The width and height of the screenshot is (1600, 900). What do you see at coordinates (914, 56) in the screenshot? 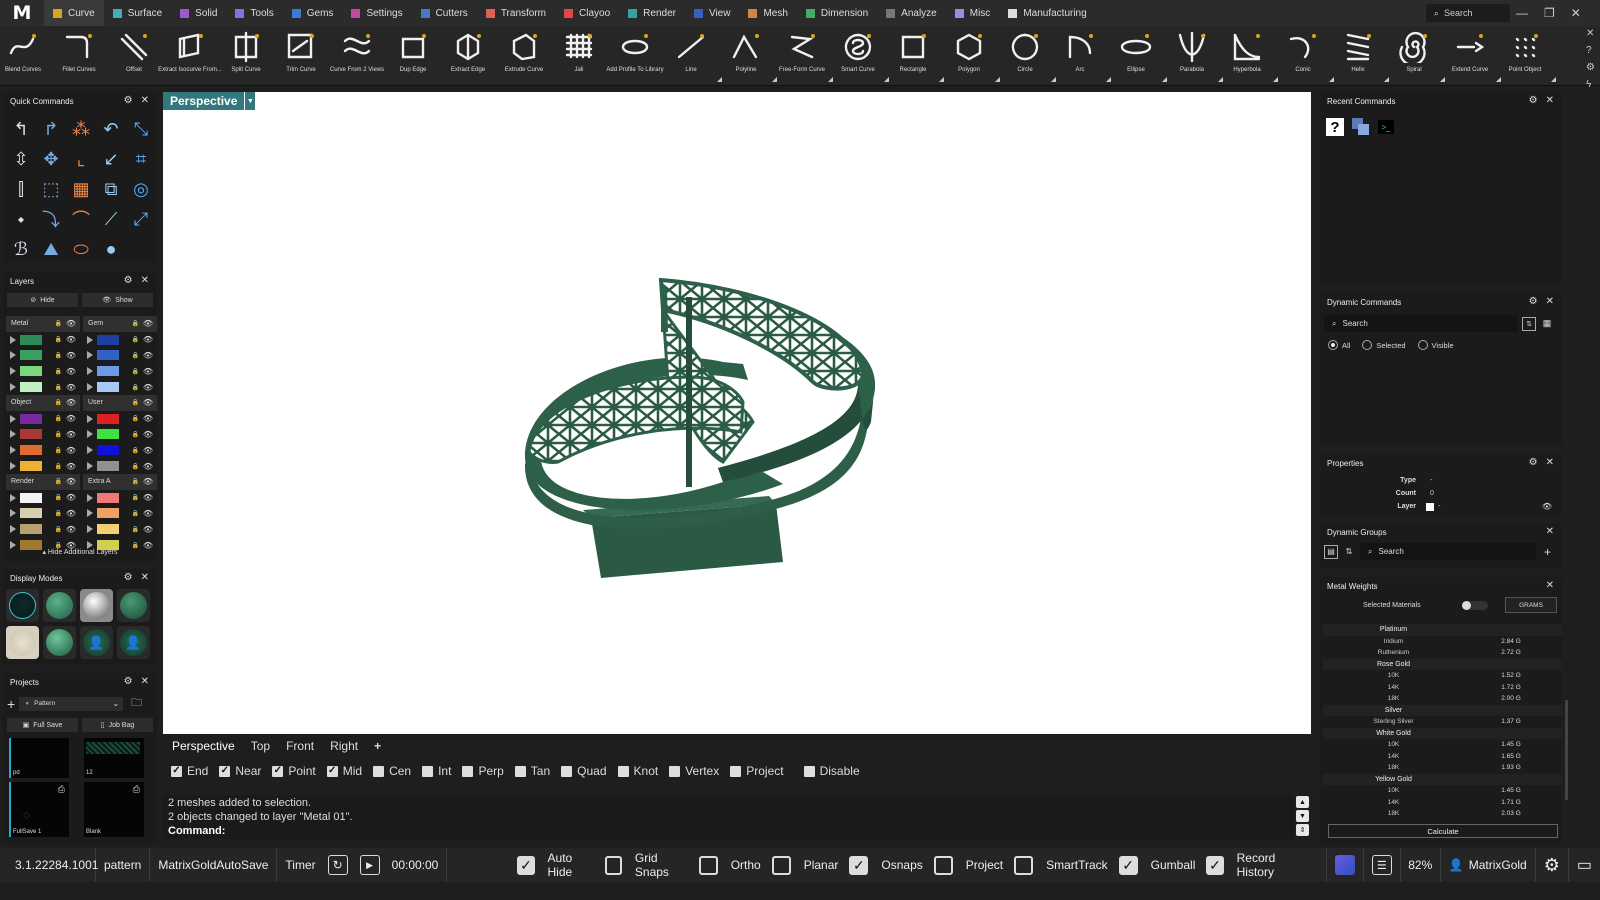
I see `tool-rectangle: Rectangle` at bounding box center [914, 56].